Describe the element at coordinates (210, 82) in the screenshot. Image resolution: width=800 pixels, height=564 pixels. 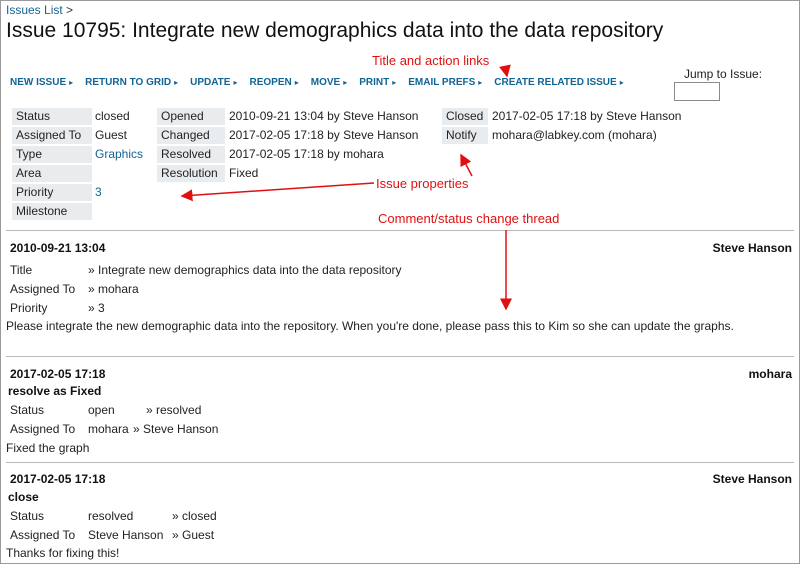
I see `update-label: UPDATE` at that location.